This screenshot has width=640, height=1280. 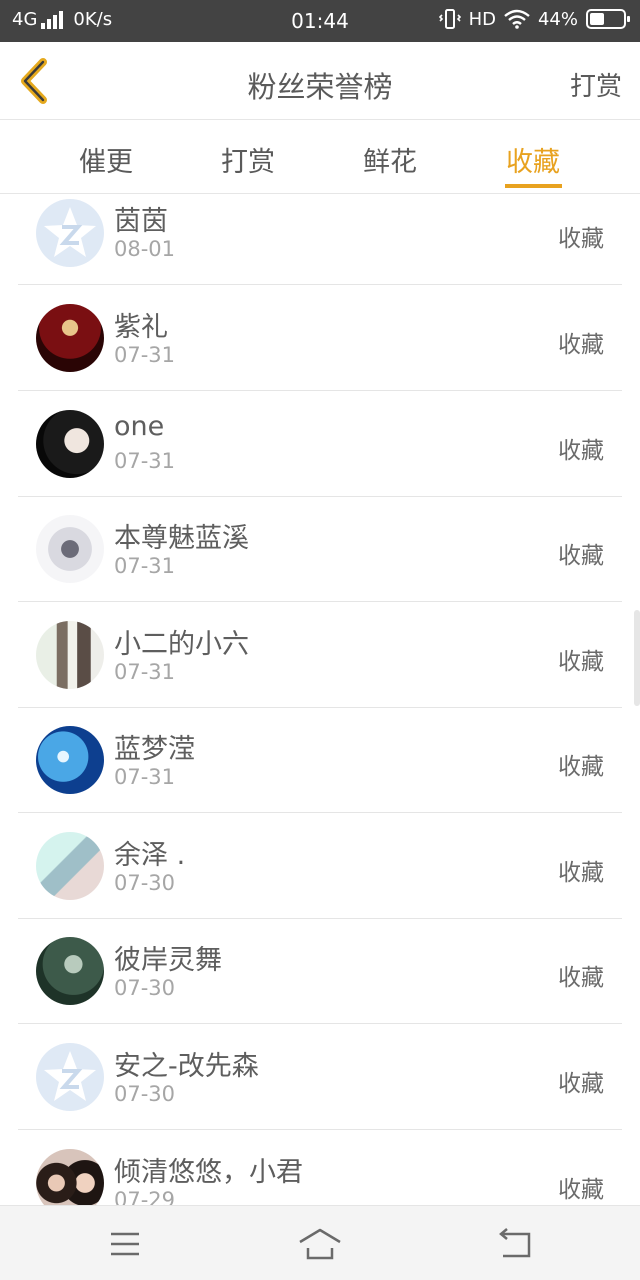 I want to click on user-name: 本尊魅蓝溪, so click(x=181, y=538).